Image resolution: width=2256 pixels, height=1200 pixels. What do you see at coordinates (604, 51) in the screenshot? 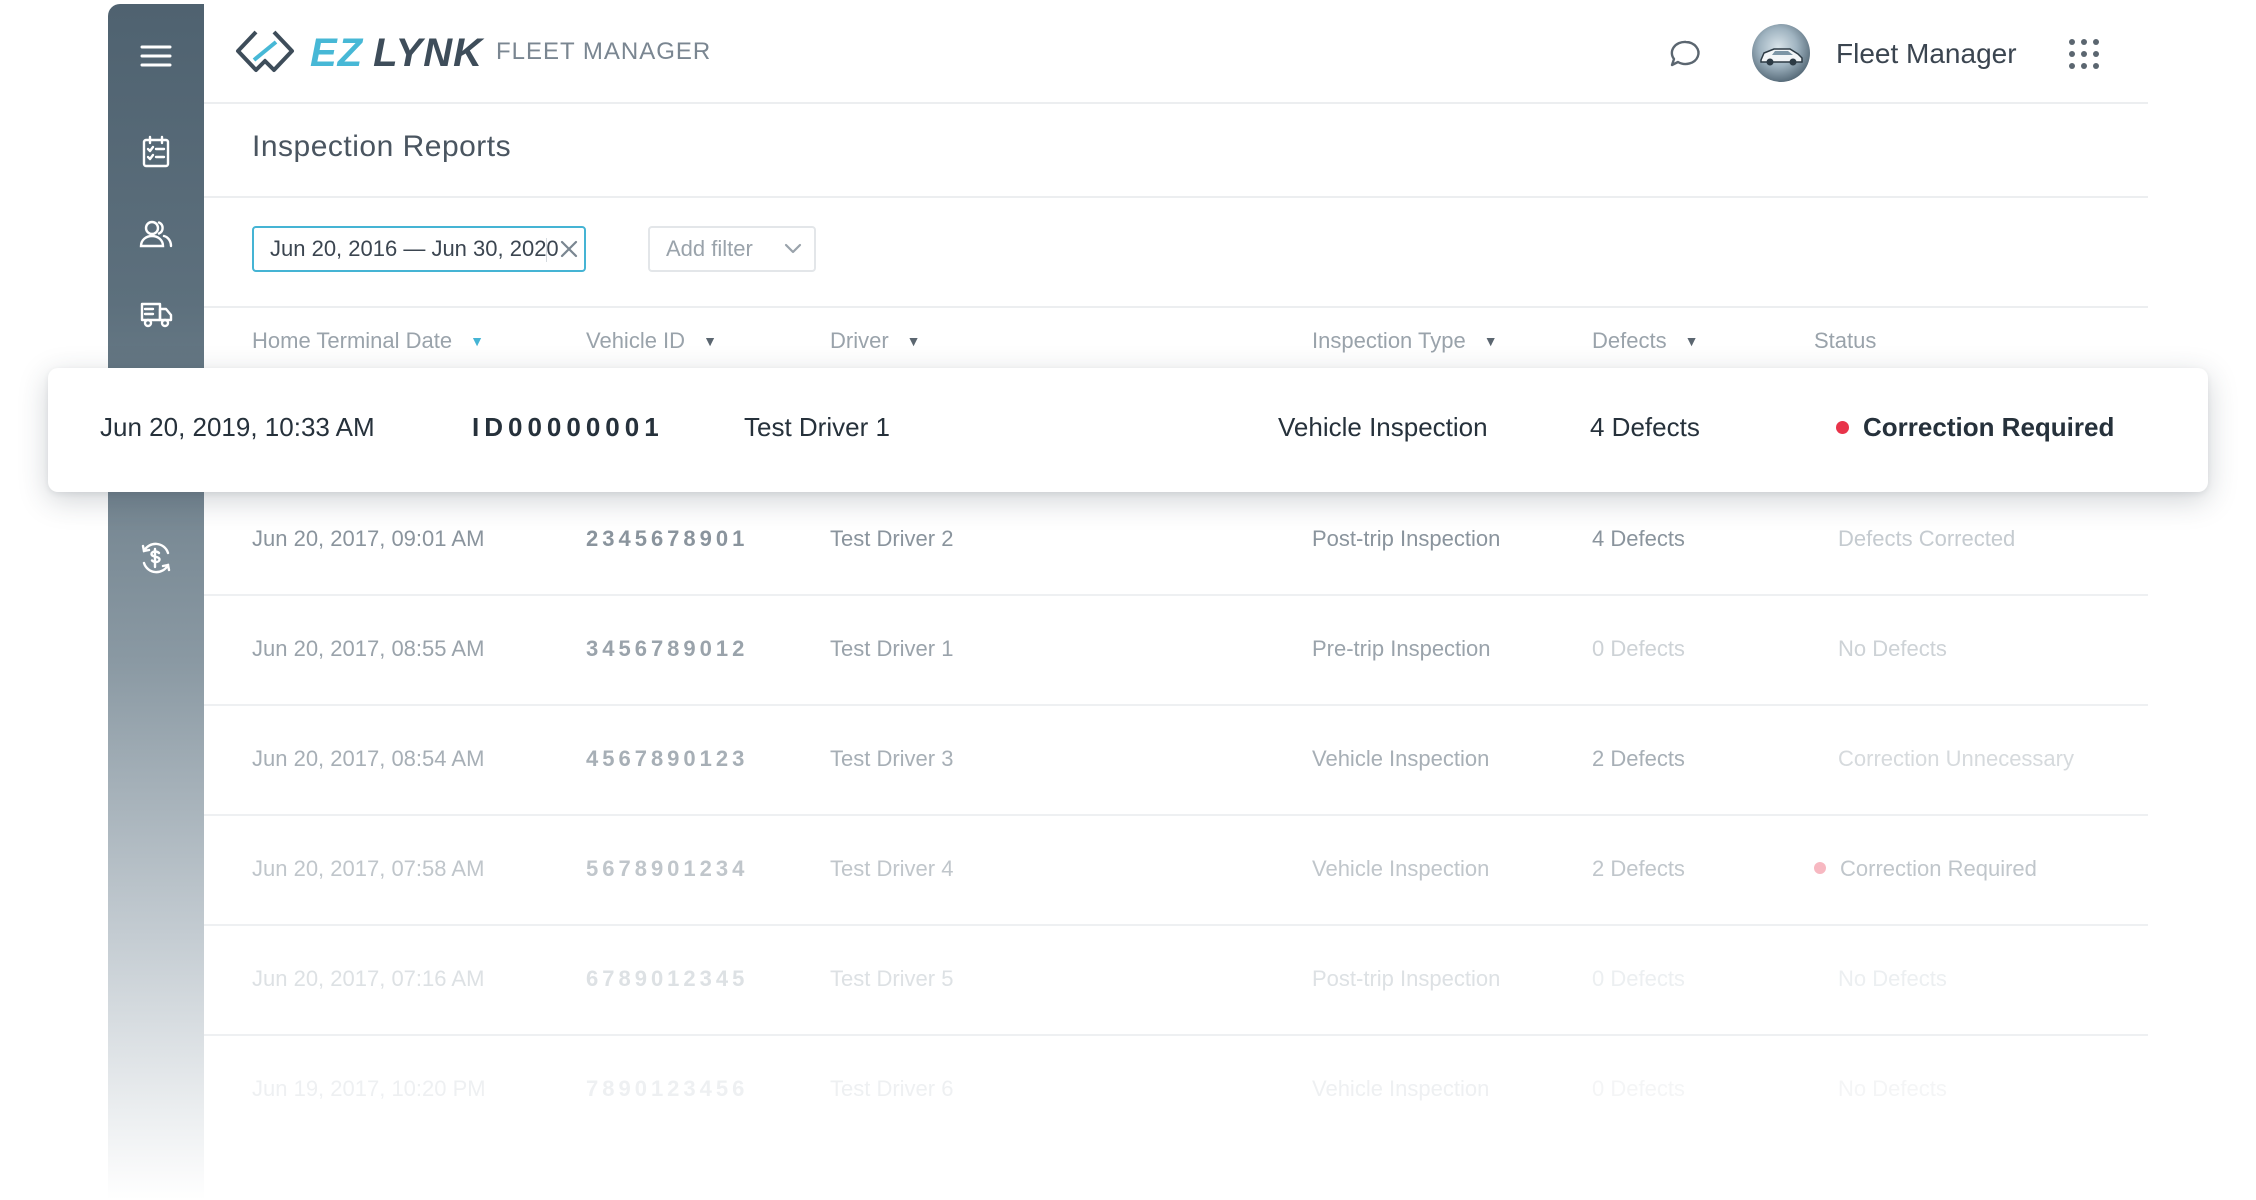
I see `app-subtitle: FLEET MANAGER` at bounding box center [604, 51].